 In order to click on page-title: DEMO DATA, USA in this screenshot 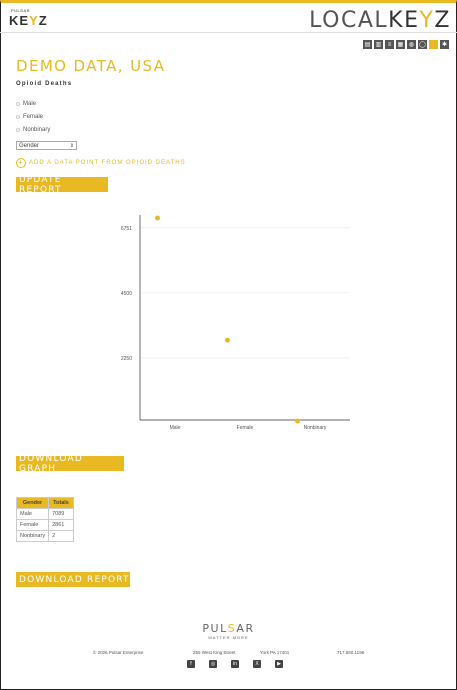, I will do `click(91, 66)`.